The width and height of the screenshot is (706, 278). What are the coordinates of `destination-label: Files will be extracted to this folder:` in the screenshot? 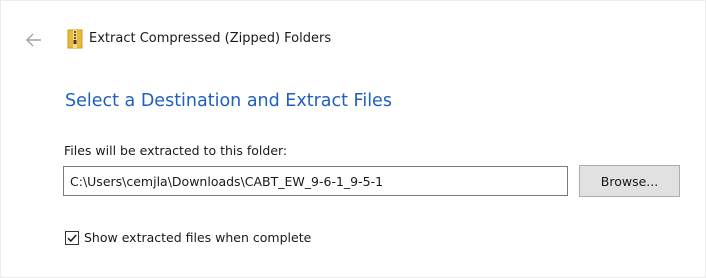 It's located at (176, 150).